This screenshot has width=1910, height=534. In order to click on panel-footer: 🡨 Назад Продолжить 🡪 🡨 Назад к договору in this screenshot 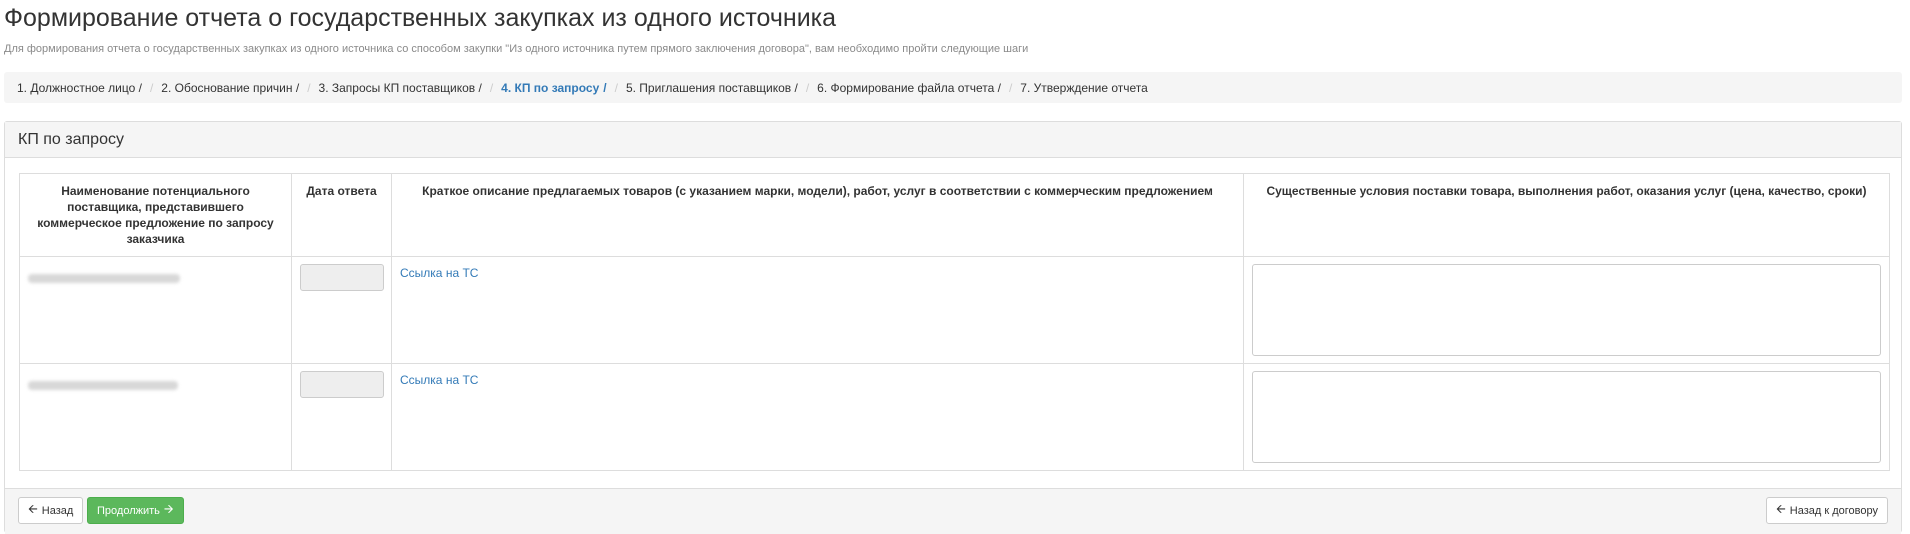, I will do `click(953, 511)`.